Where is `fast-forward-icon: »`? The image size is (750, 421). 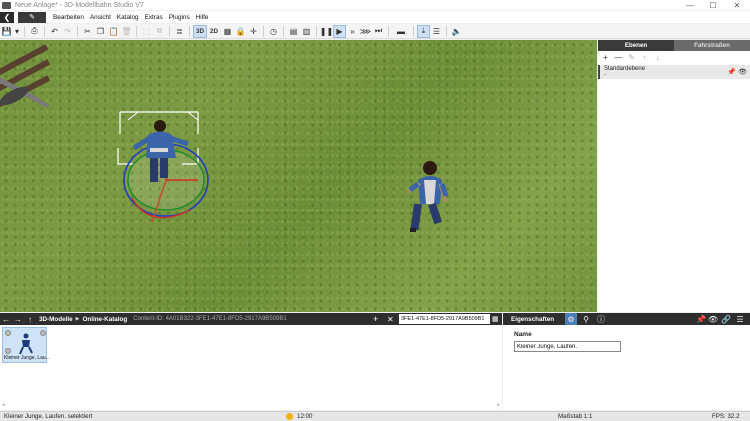
fast-forward-icon: » is located at coordinates (352, 31).